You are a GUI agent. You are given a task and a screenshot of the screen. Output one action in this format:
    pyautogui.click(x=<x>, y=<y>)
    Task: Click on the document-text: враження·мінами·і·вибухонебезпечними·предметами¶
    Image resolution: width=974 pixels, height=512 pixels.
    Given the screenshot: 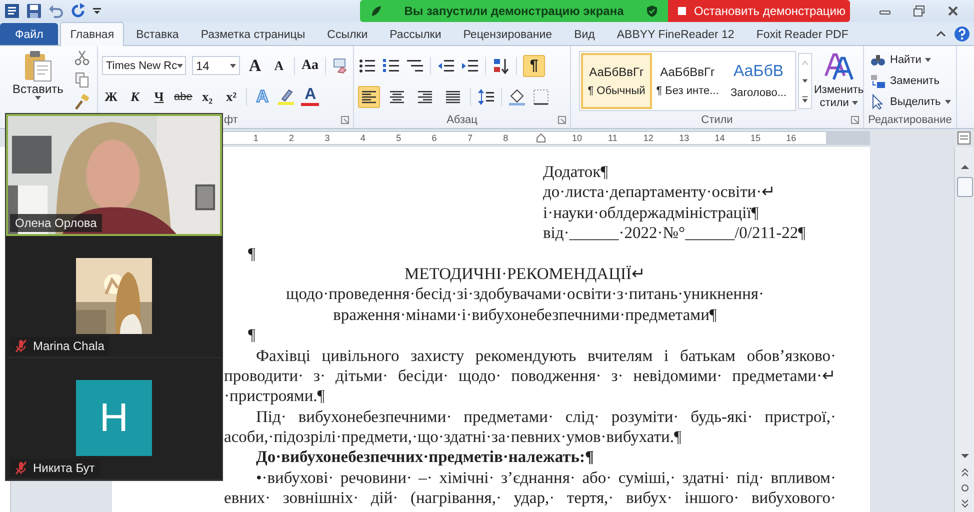 What is the action you would take?
    pyautogui.click(x=525, y=315)
    